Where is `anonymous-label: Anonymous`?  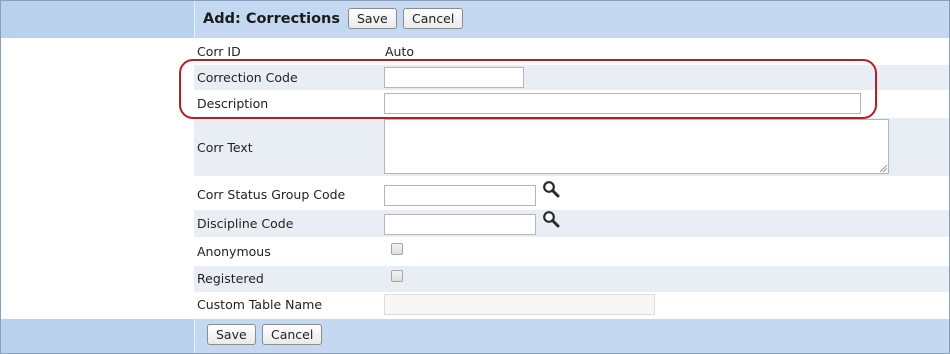
anonymous-label: Anonymous is located at coordinates (234, 251).